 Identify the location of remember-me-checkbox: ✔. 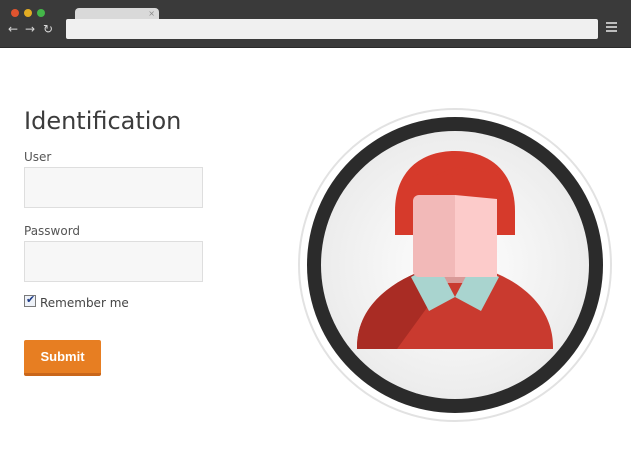
(30, 300).